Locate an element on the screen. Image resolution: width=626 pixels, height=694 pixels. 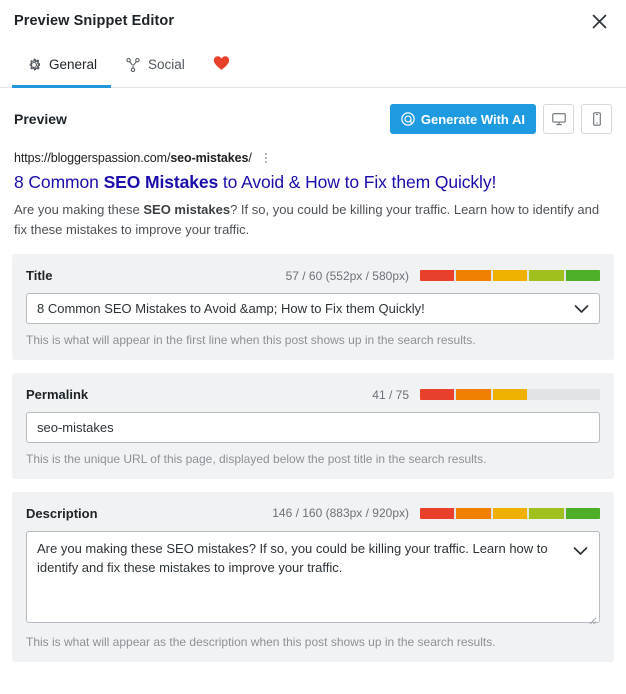
gear-icon is located at coordinates (34, 65).